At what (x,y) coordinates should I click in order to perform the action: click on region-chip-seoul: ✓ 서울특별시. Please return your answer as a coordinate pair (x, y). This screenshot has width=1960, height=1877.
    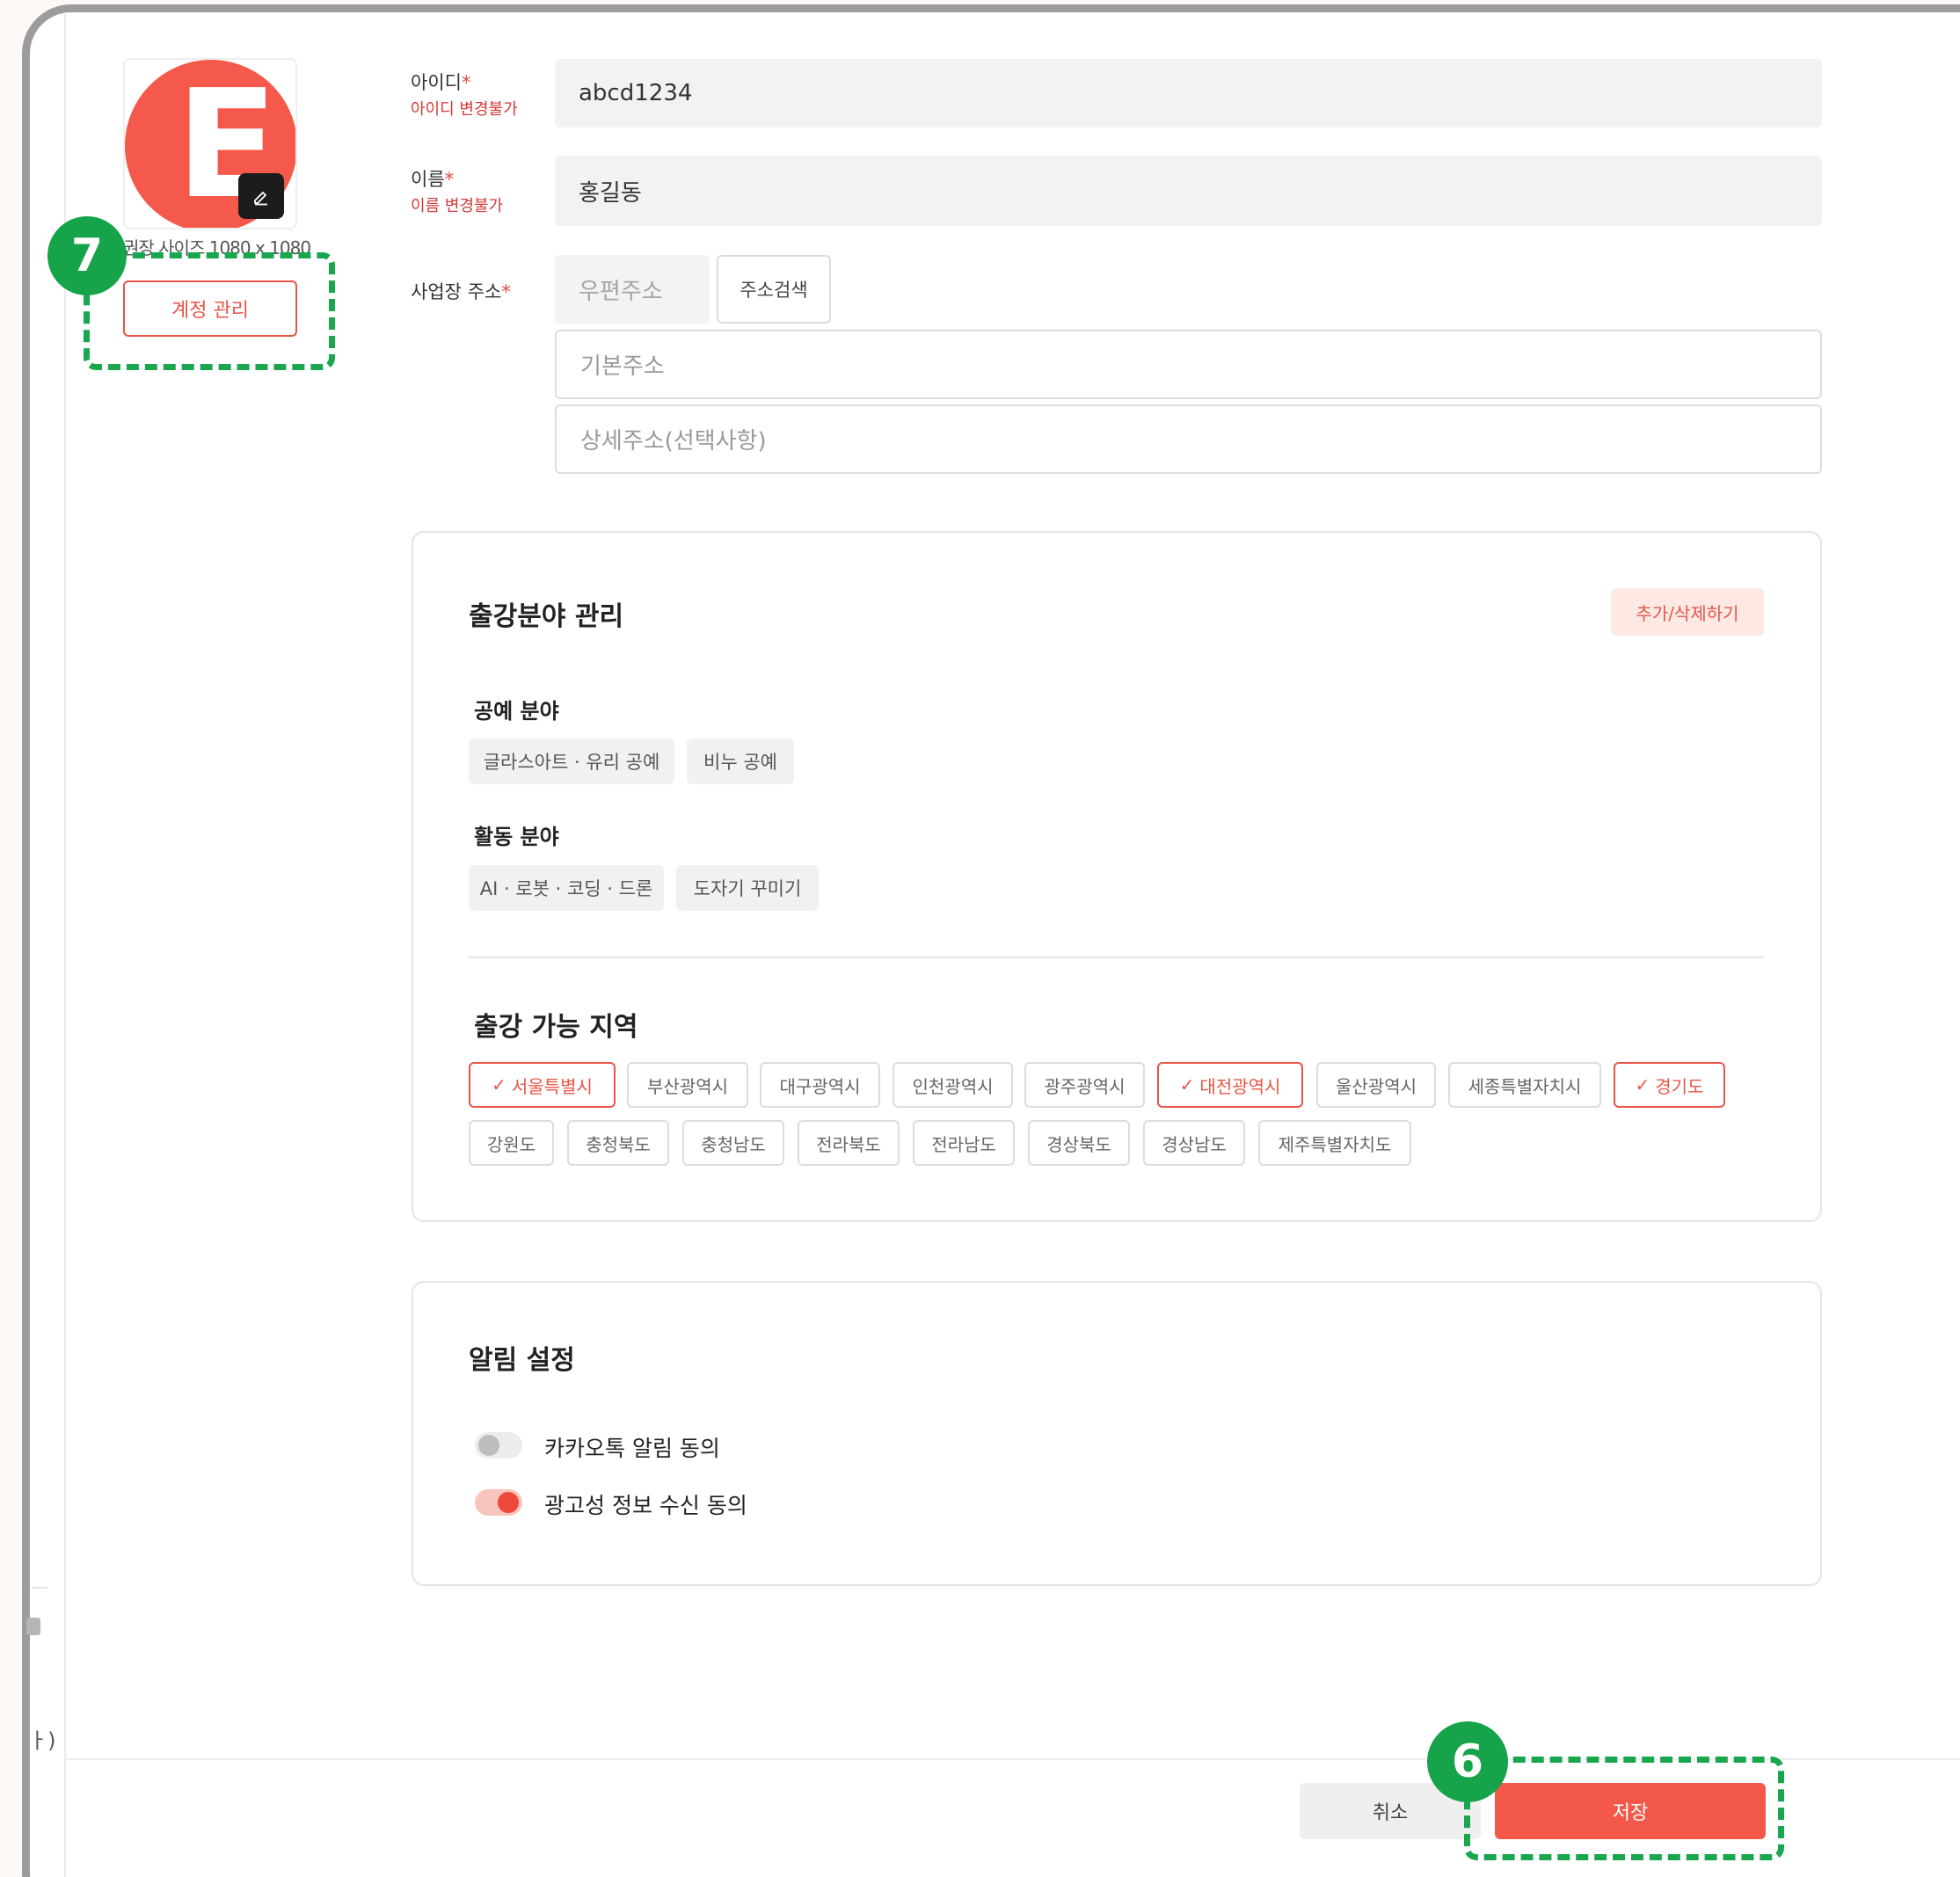
    Looking at the image, I should click on (542, 1085).